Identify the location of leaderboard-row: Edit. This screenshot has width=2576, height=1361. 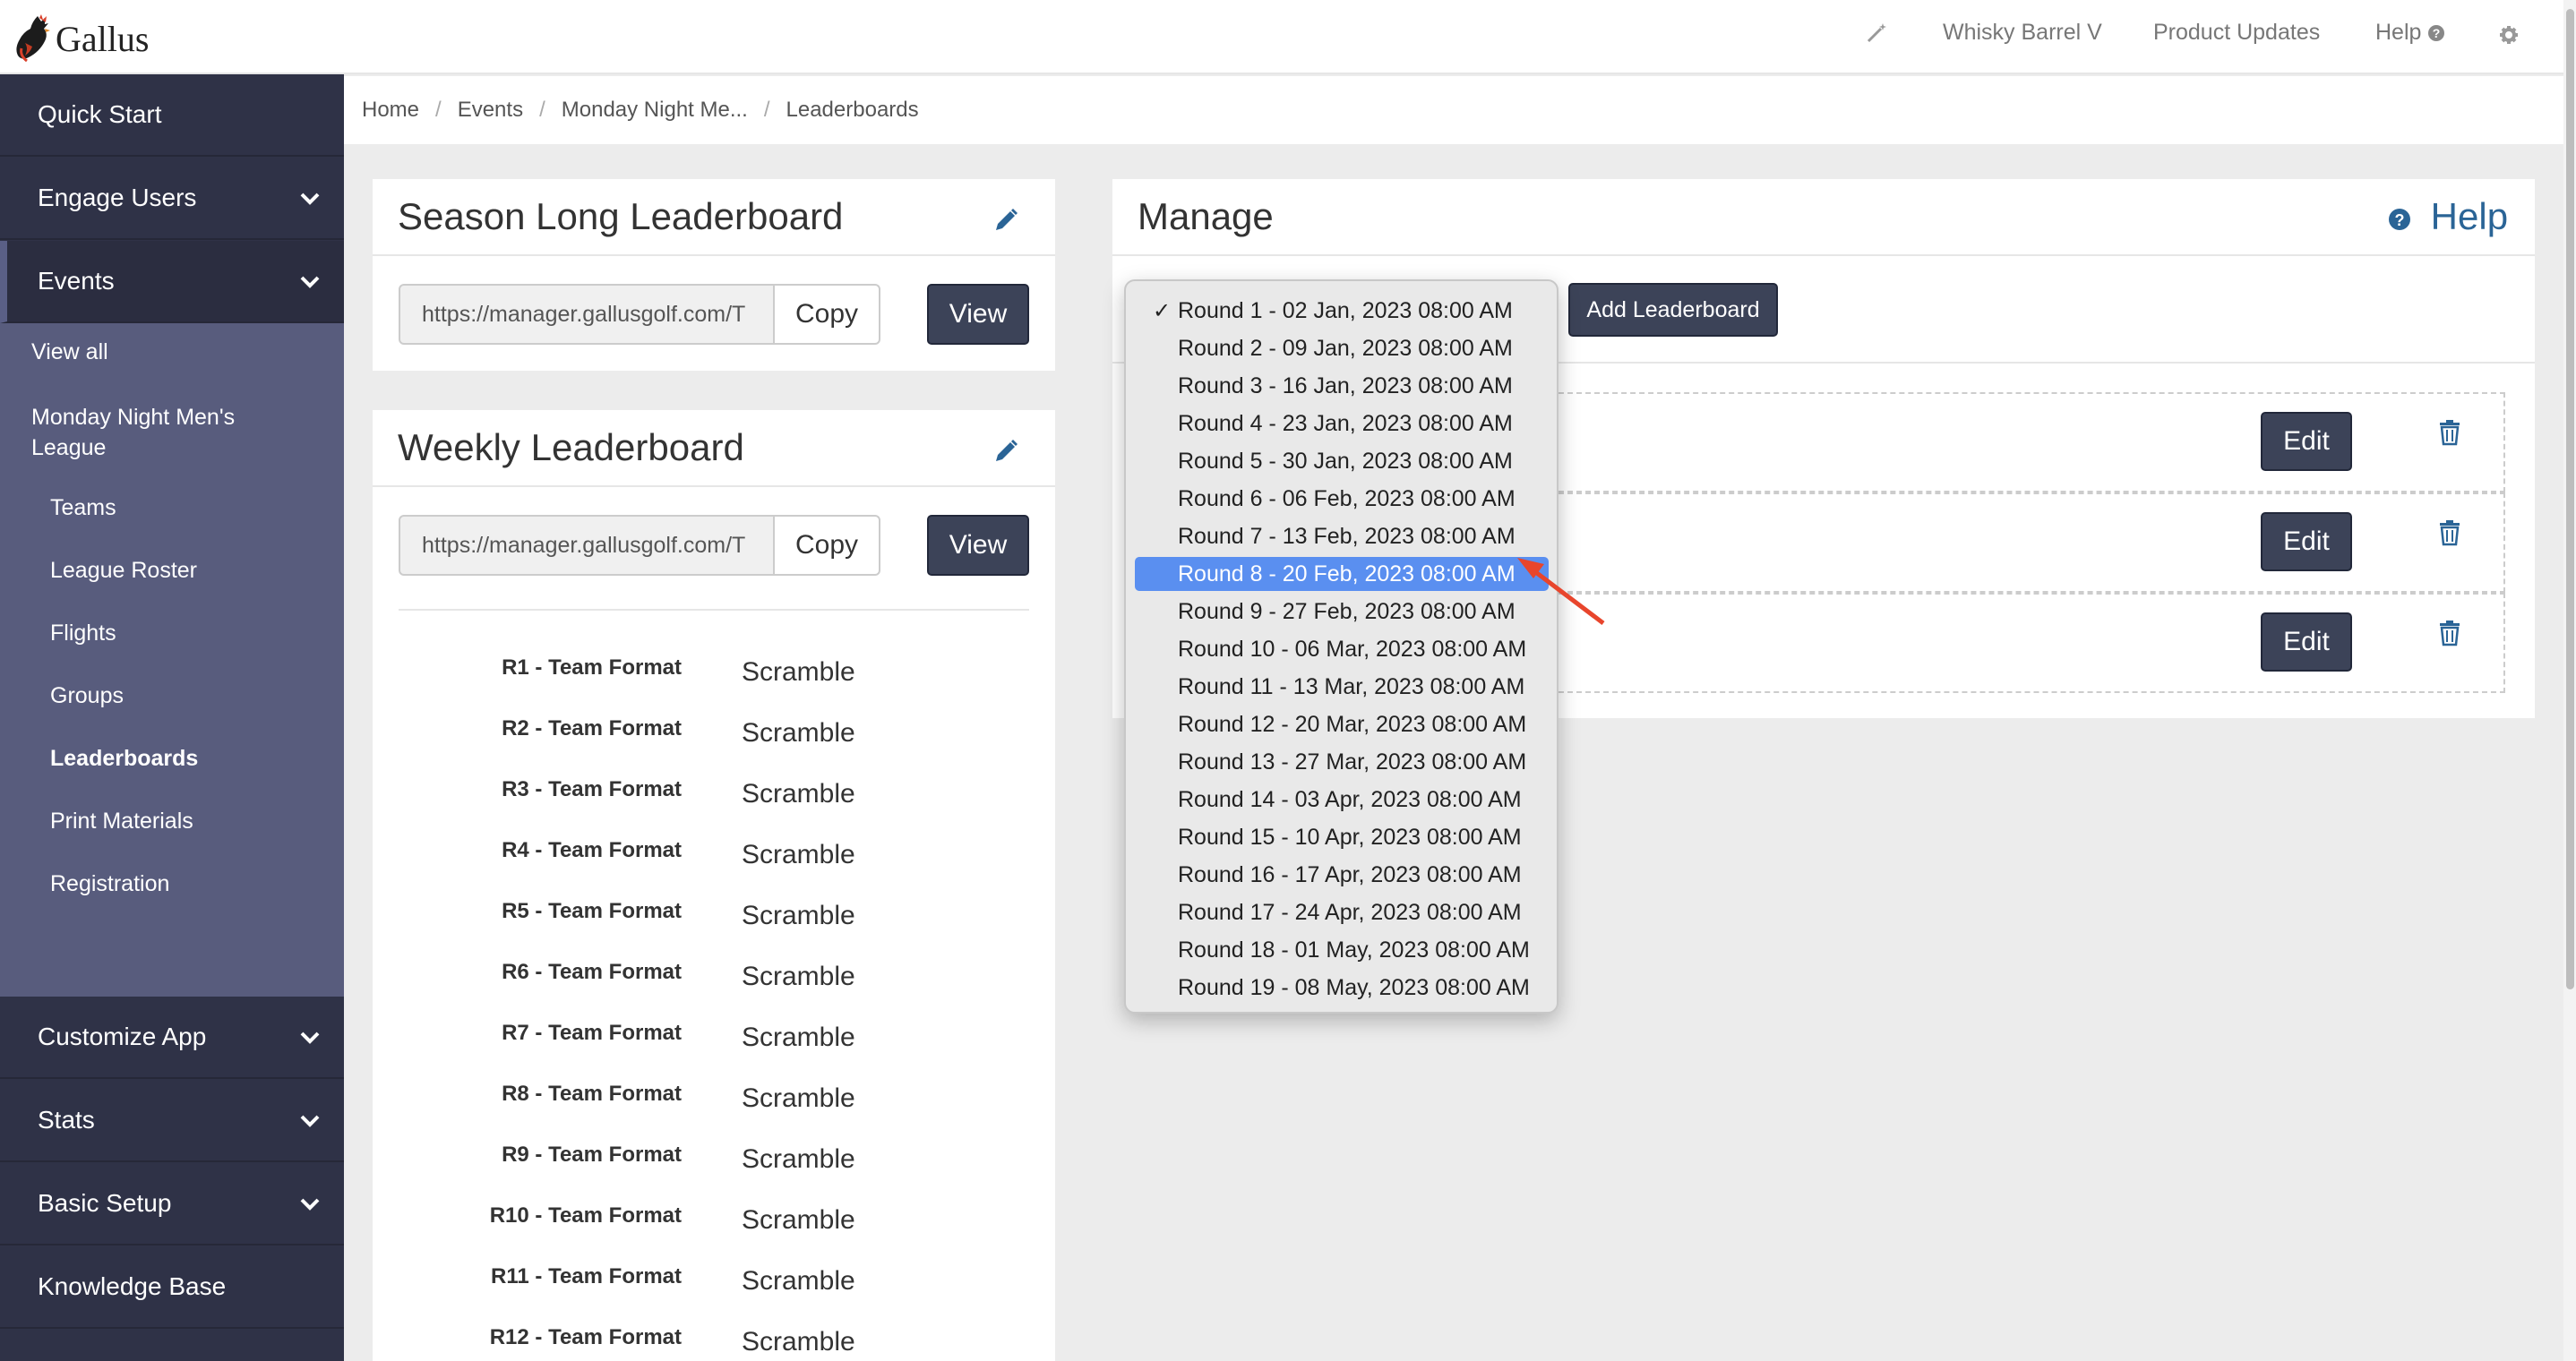
(2023, 542).